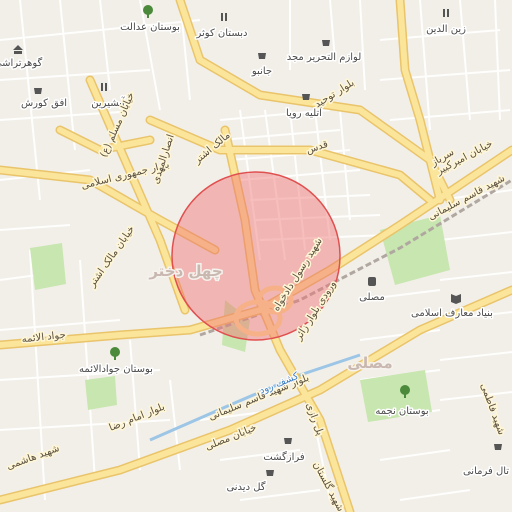 The image size is (512, 512). What do you see at coordinates (116, 370) in the screenshot?
I see `poi-label-bustan-javad-aemmeh: بوستان جوادالائمه` at bounding box center [116, 370].